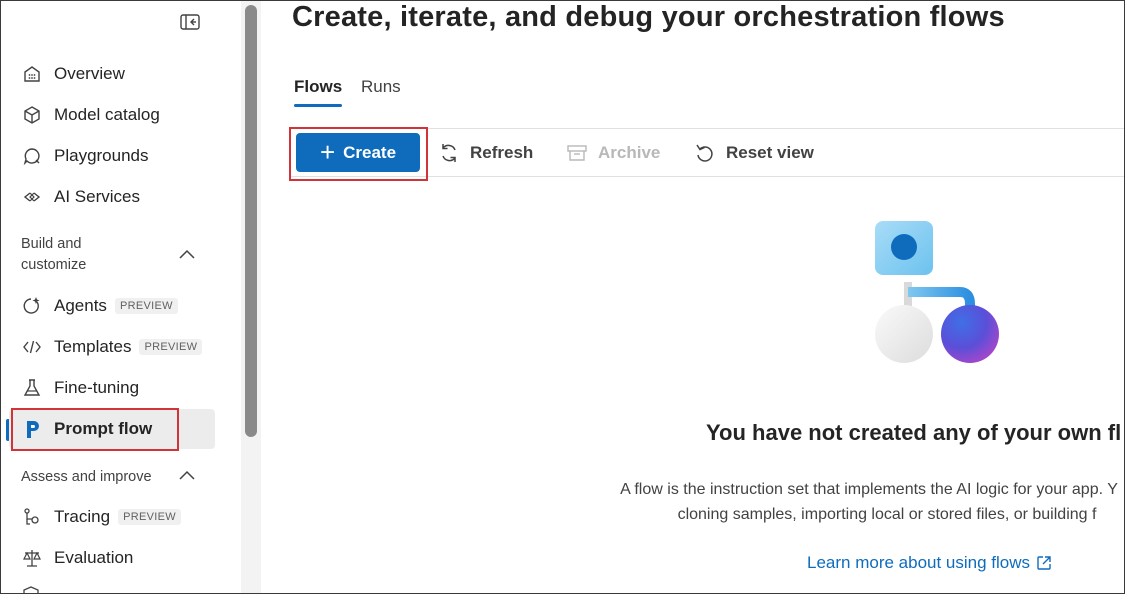 The image size is (1125, 594). What do you see at coordinates (95, 429) in the screenshot?
I see `highlight-box` at bounding box center [95, 429].